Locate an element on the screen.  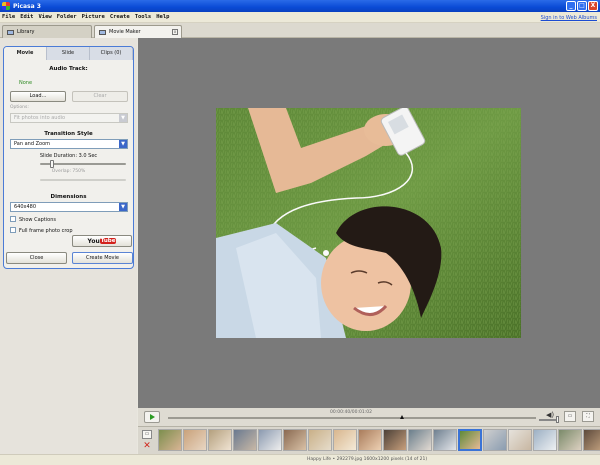
volume-icon: ◀) is located at coordinates (550, 415).